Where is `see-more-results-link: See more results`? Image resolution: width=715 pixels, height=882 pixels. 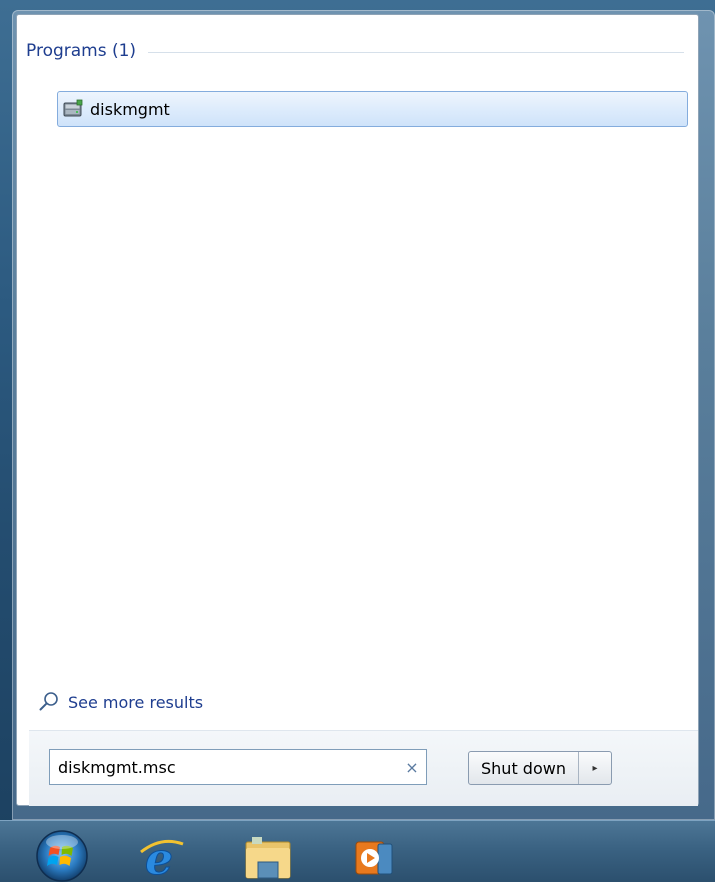 see-more-results-link: See more results is located at coordinates (120, 702).